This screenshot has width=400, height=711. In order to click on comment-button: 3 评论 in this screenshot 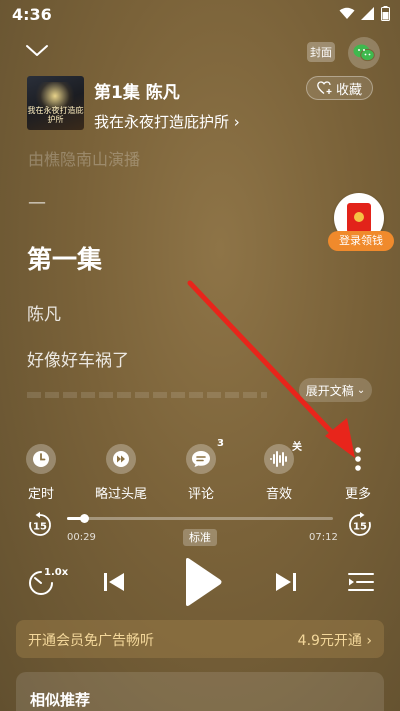, I will do `click(201, 470)`.